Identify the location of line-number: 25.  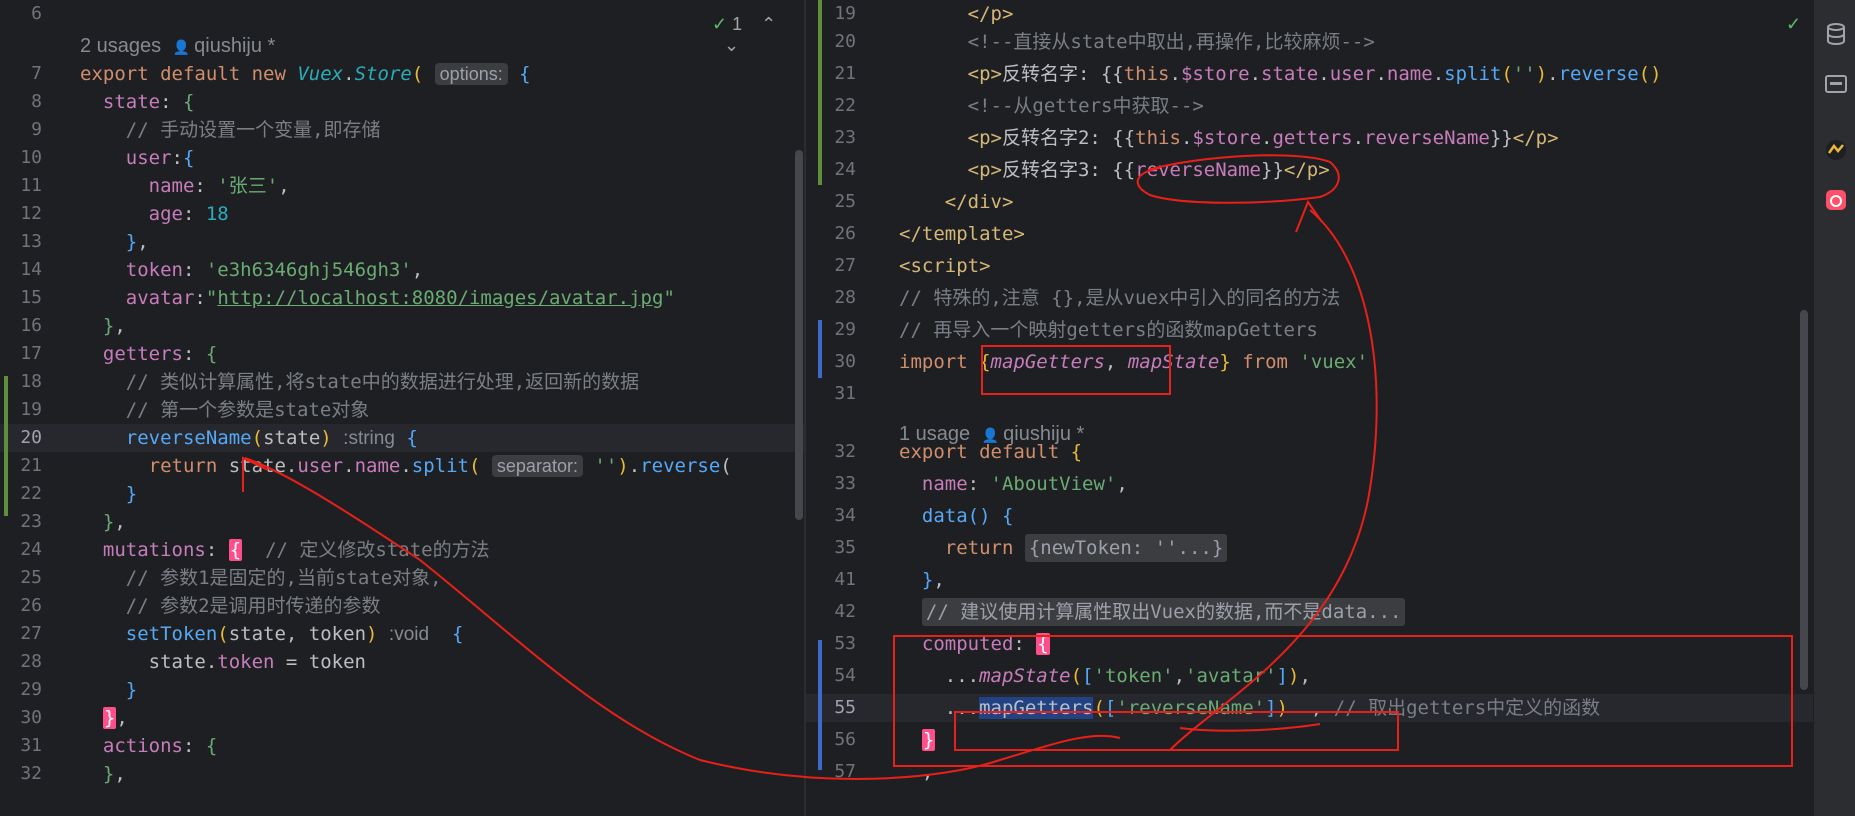
(831, 202).